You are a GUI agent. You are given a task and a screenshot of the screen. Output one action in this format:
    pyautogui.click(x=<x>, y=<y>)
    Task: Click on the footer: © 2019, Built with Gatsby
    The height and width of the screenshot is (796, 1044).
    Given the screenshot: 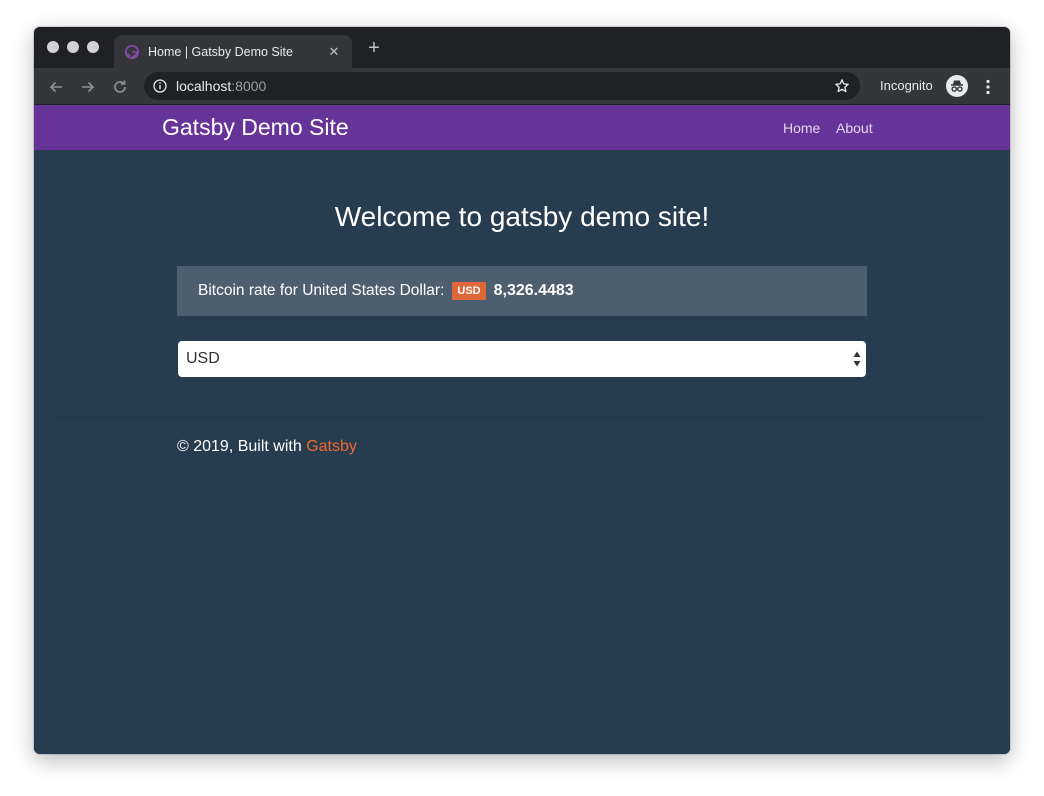 What is the action you would take?
    pyautogui.click(x=267, y=447)
    